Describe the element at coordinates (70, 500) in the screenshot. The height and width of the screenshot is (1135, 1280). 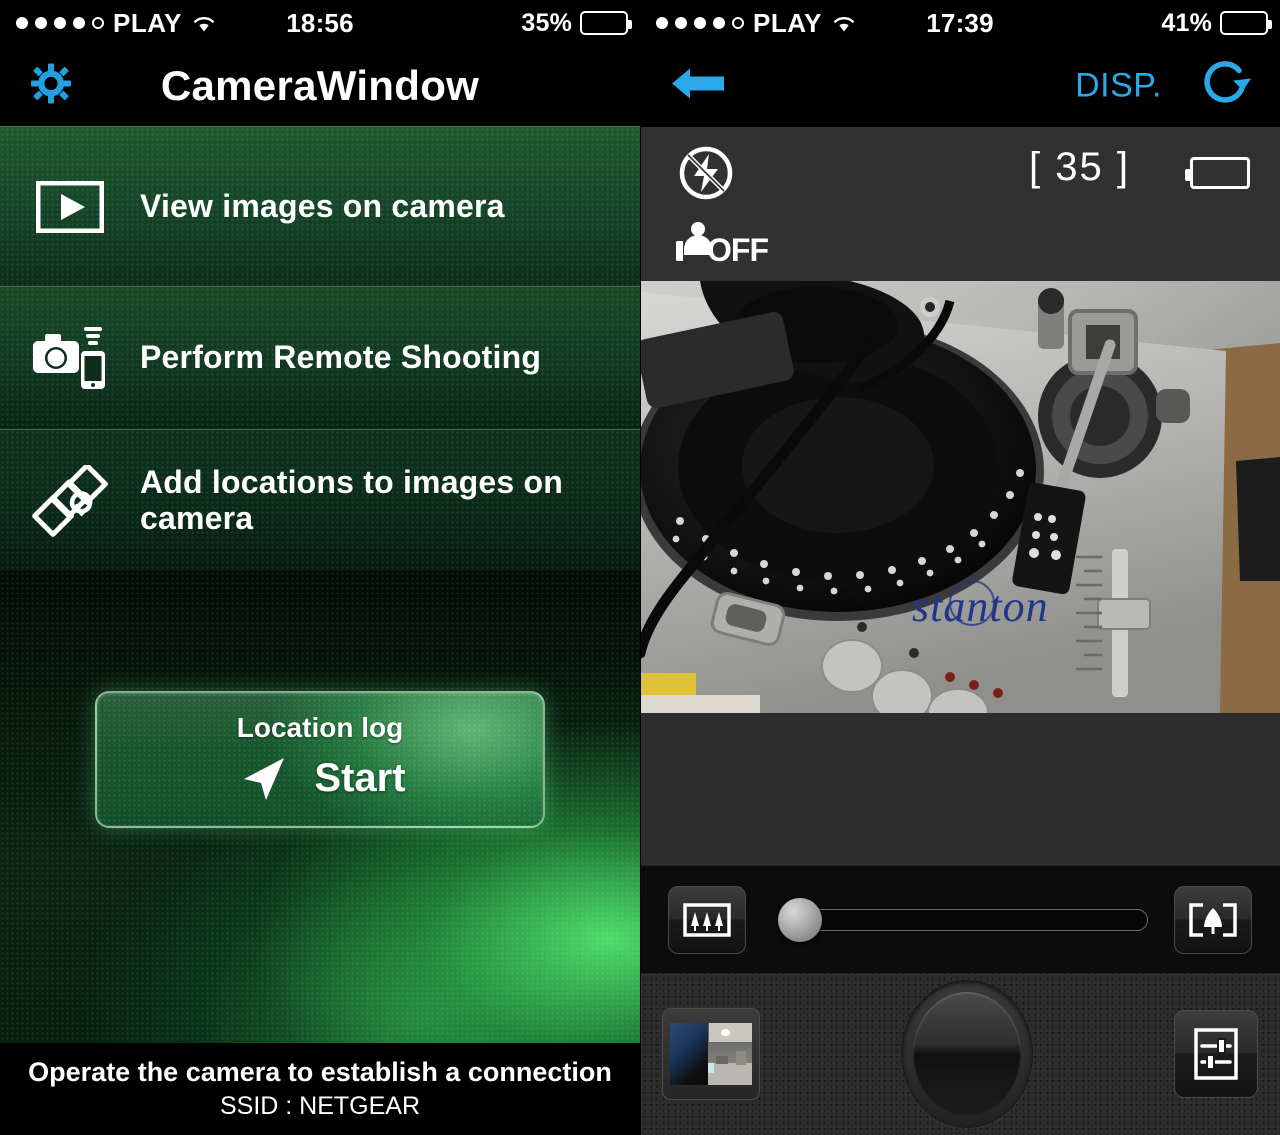
I see `satellite-icon` at that location.